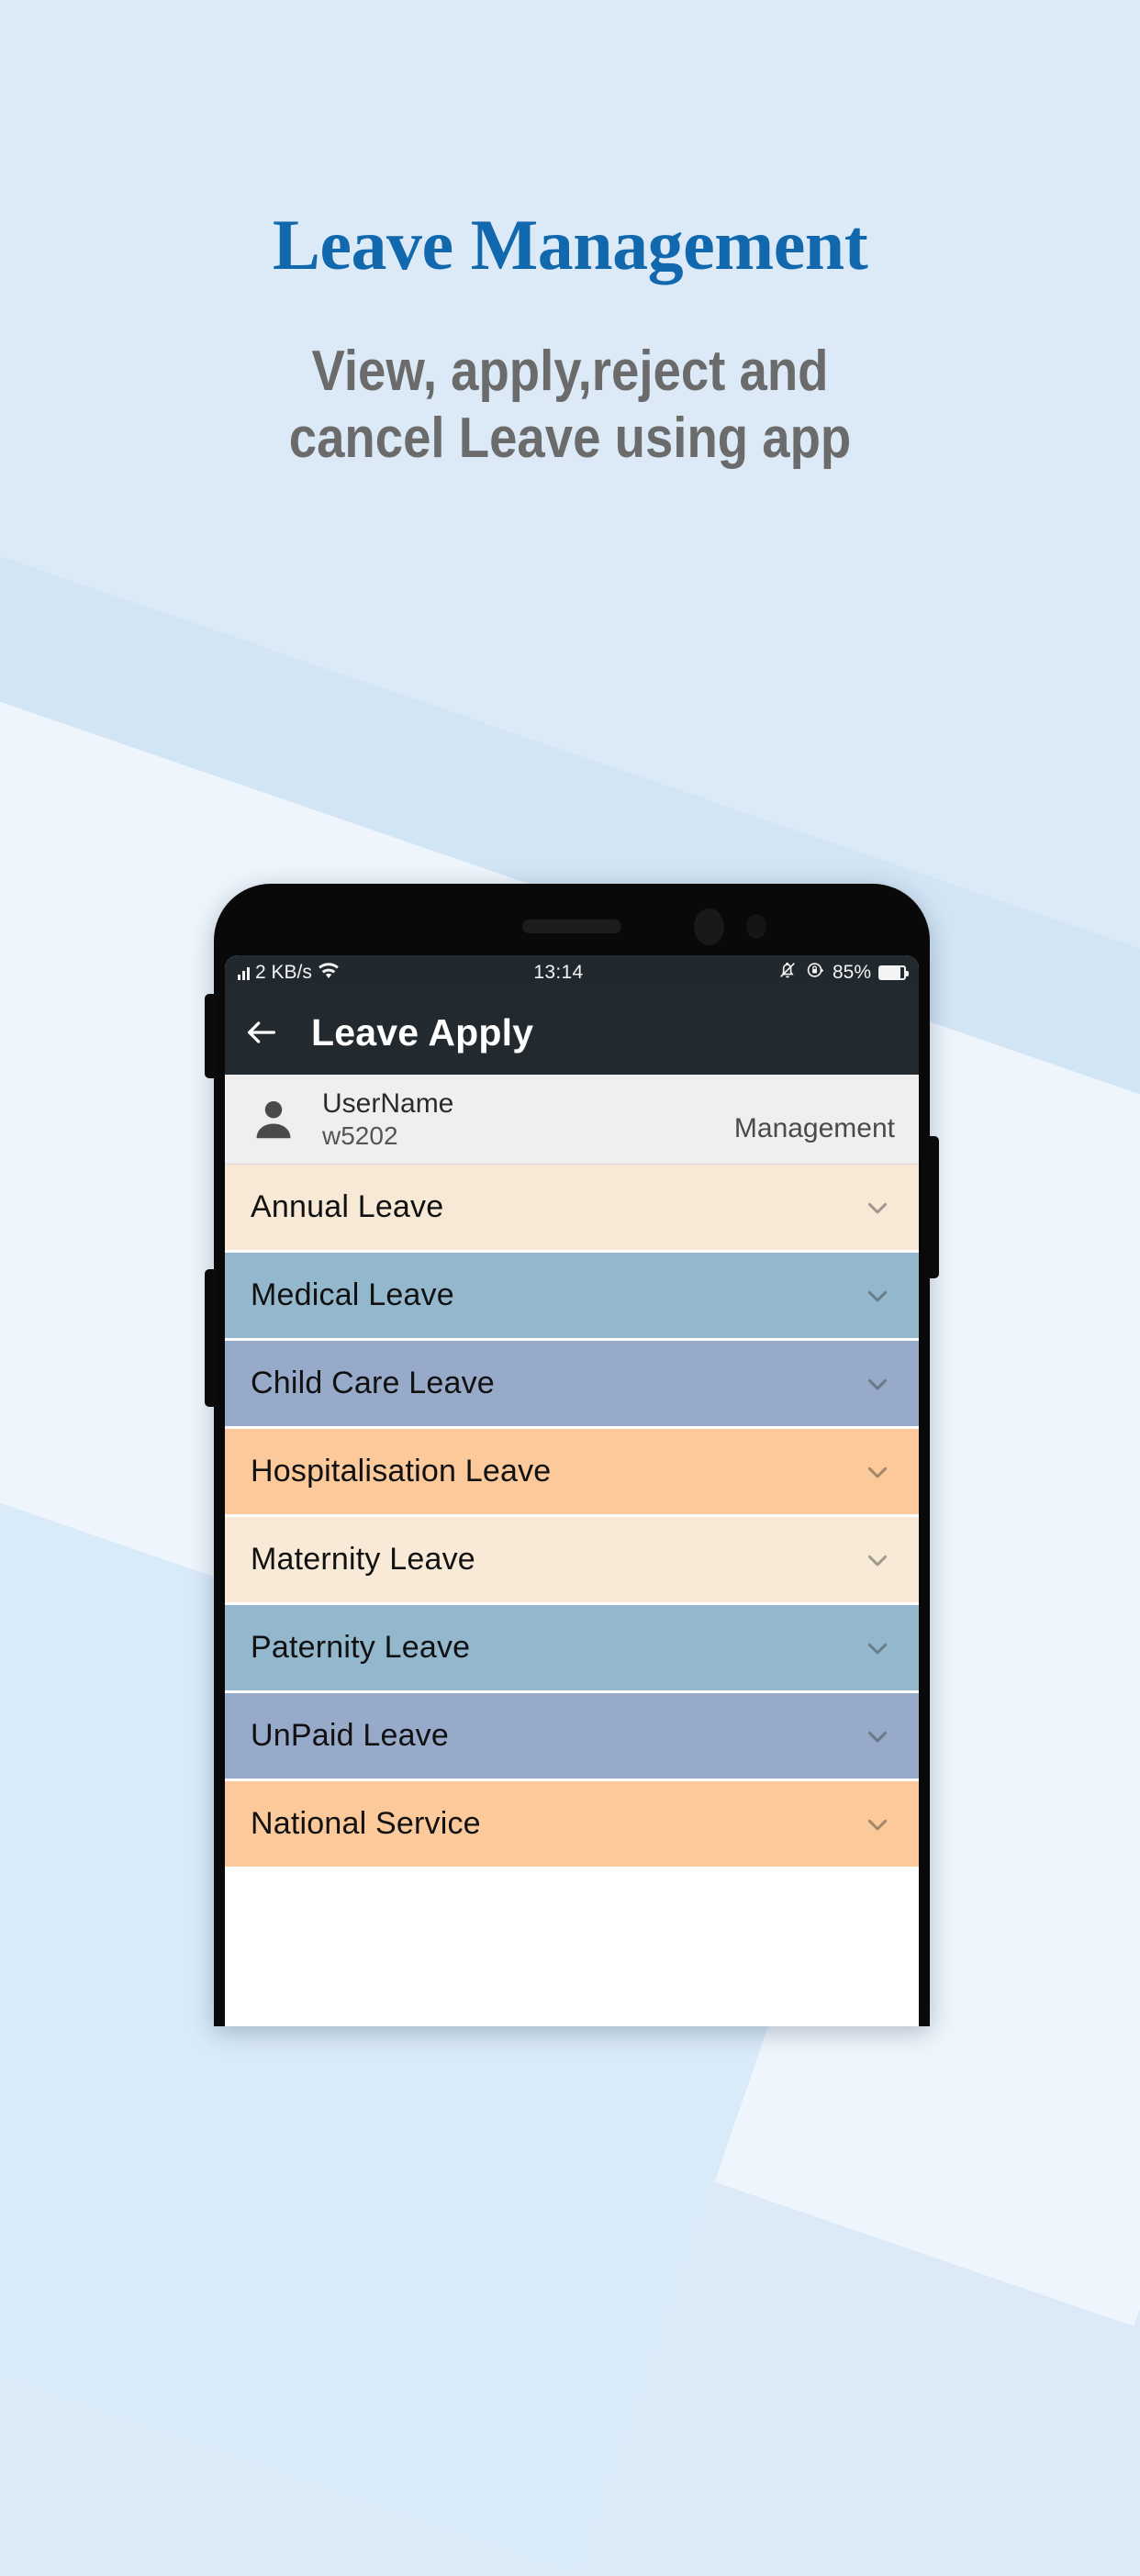 The image size is (1140, 2576). What do you see at coordinates (570, 244) in the screenshot?
I see `page-title: Leave Management` at bounding box center [570, 244].